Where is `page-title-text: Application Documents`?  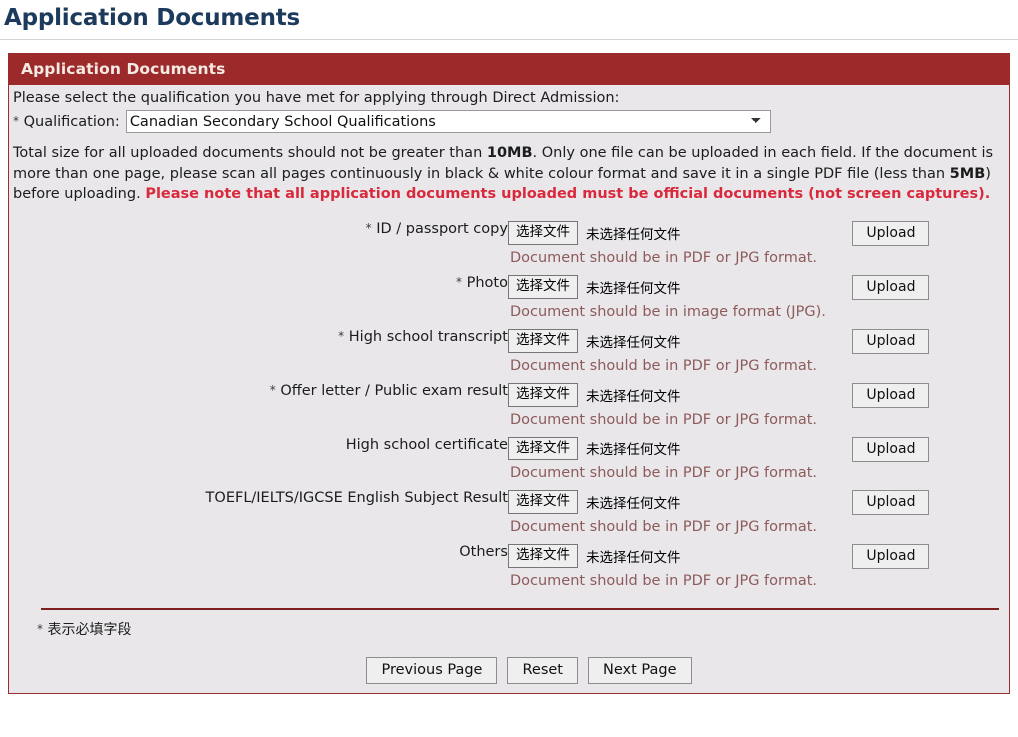
page-title-text: Application Documents is located at coordinates (152, 18).